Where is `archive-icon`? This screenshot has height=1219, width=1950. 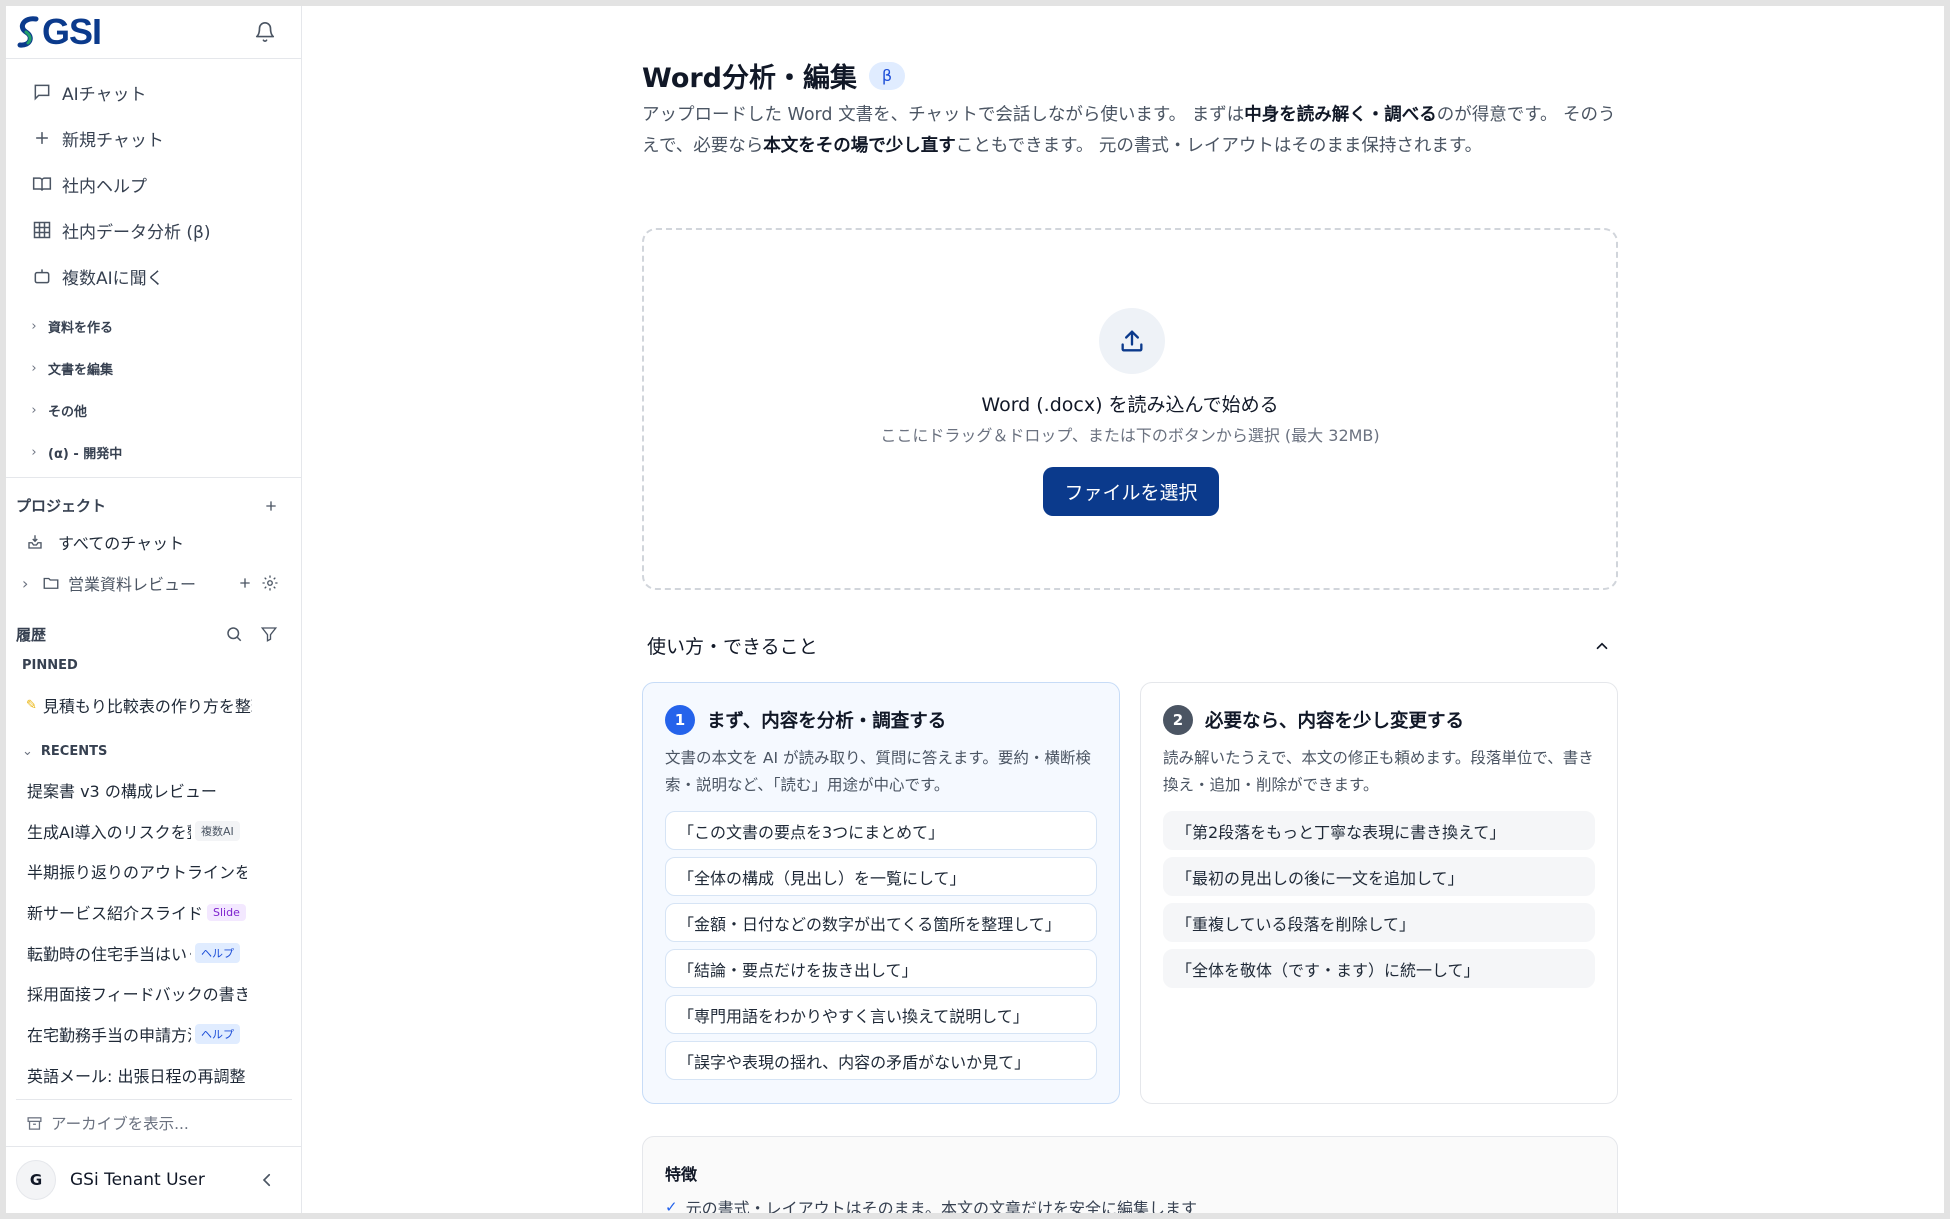
archive-icon is located at coordinates (34, 1123).